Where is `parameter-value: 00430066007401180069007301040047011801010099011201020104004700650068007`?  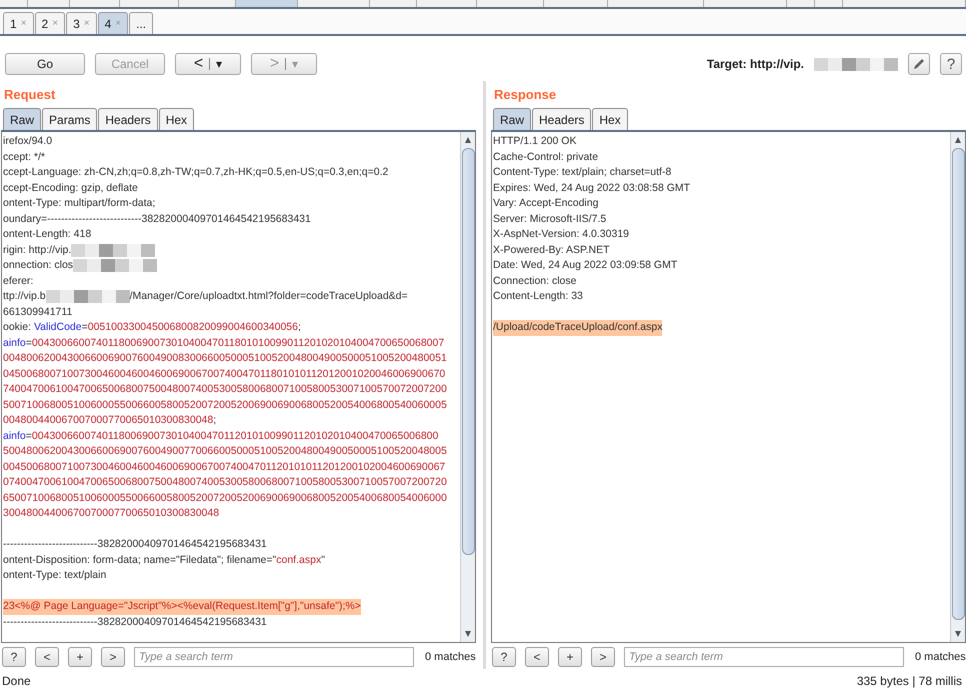 parameter-value: 00430066007401180069007301040047011801010099011201020104004700650068007 is located at coordinates (238, 343).